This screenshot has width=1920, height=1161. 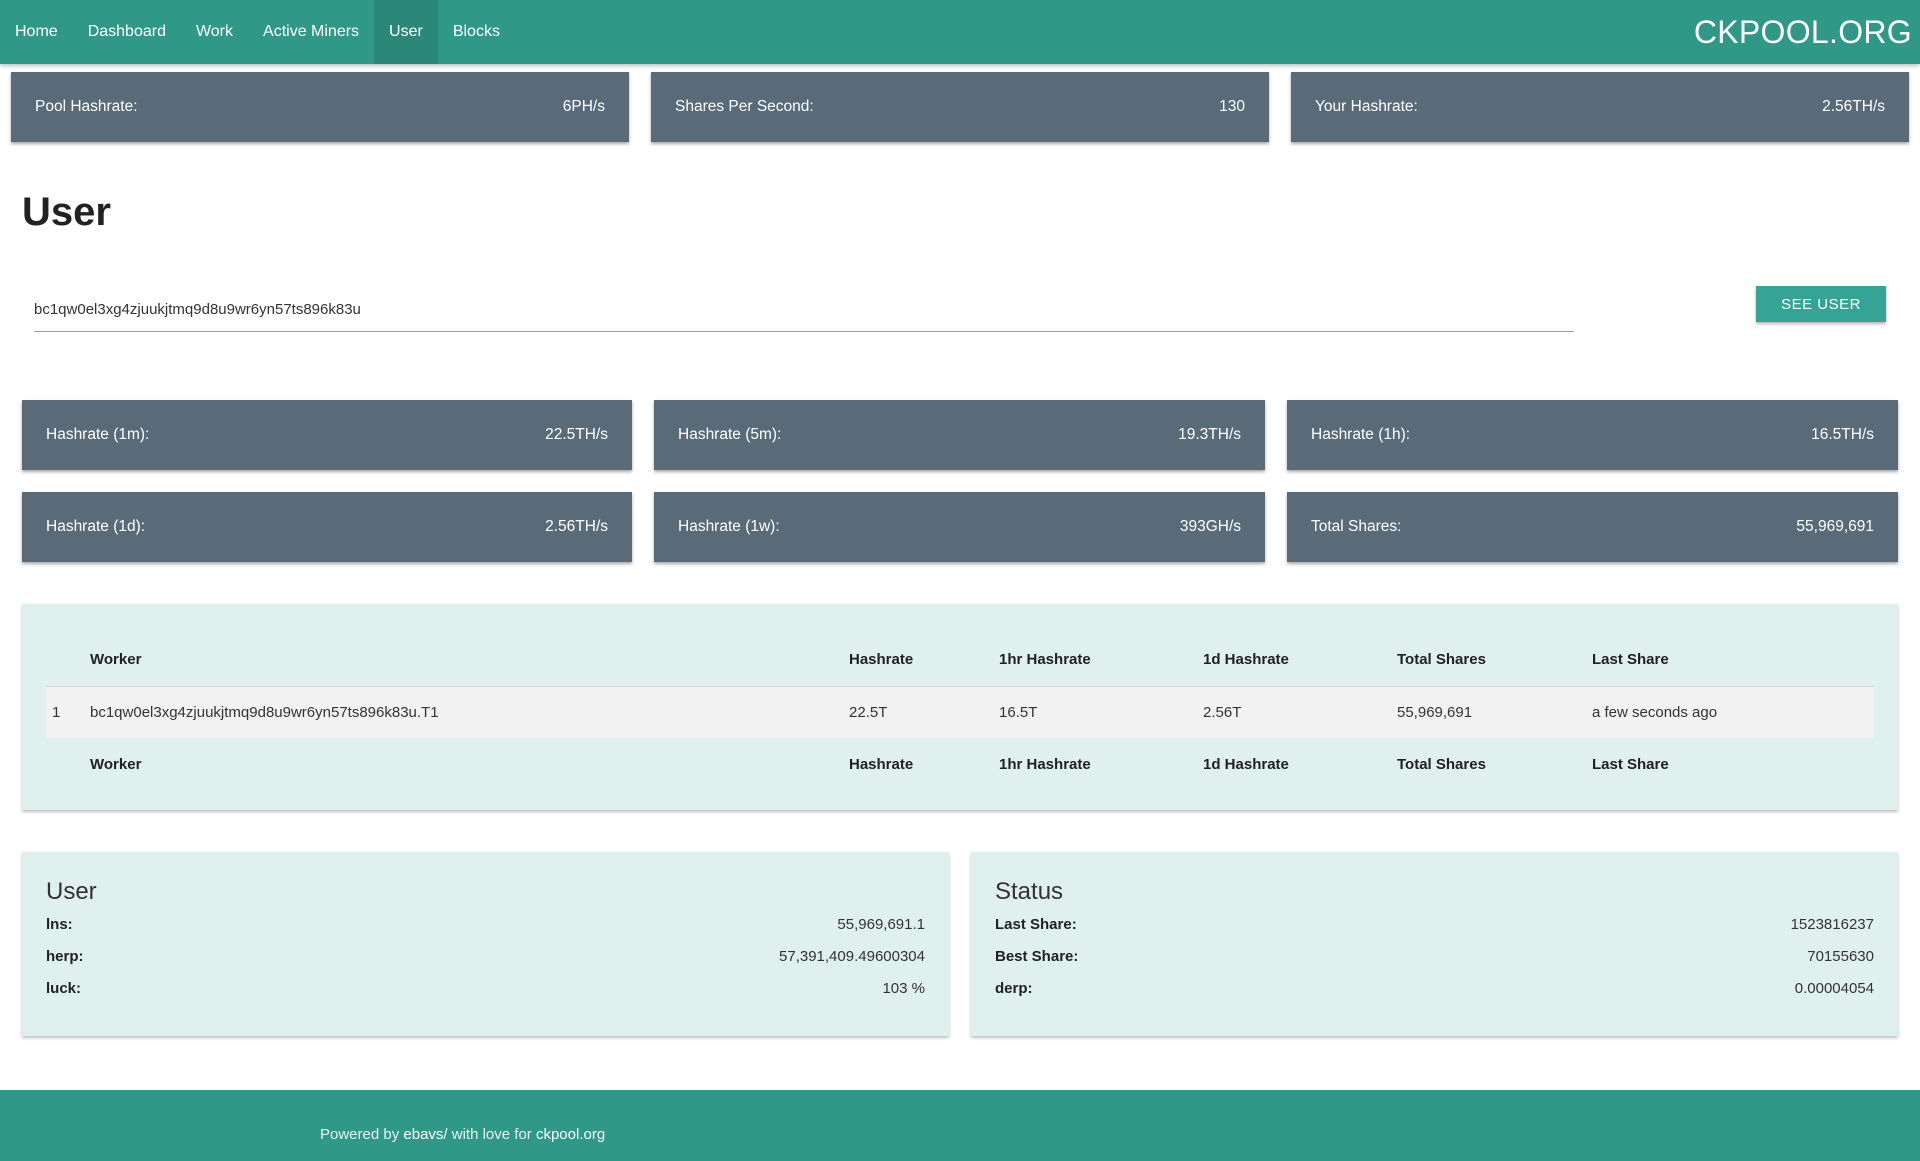 I want to click on table-footer-1hr-hashrate: 1hr Hashrate, so click(x=1045, y=764).